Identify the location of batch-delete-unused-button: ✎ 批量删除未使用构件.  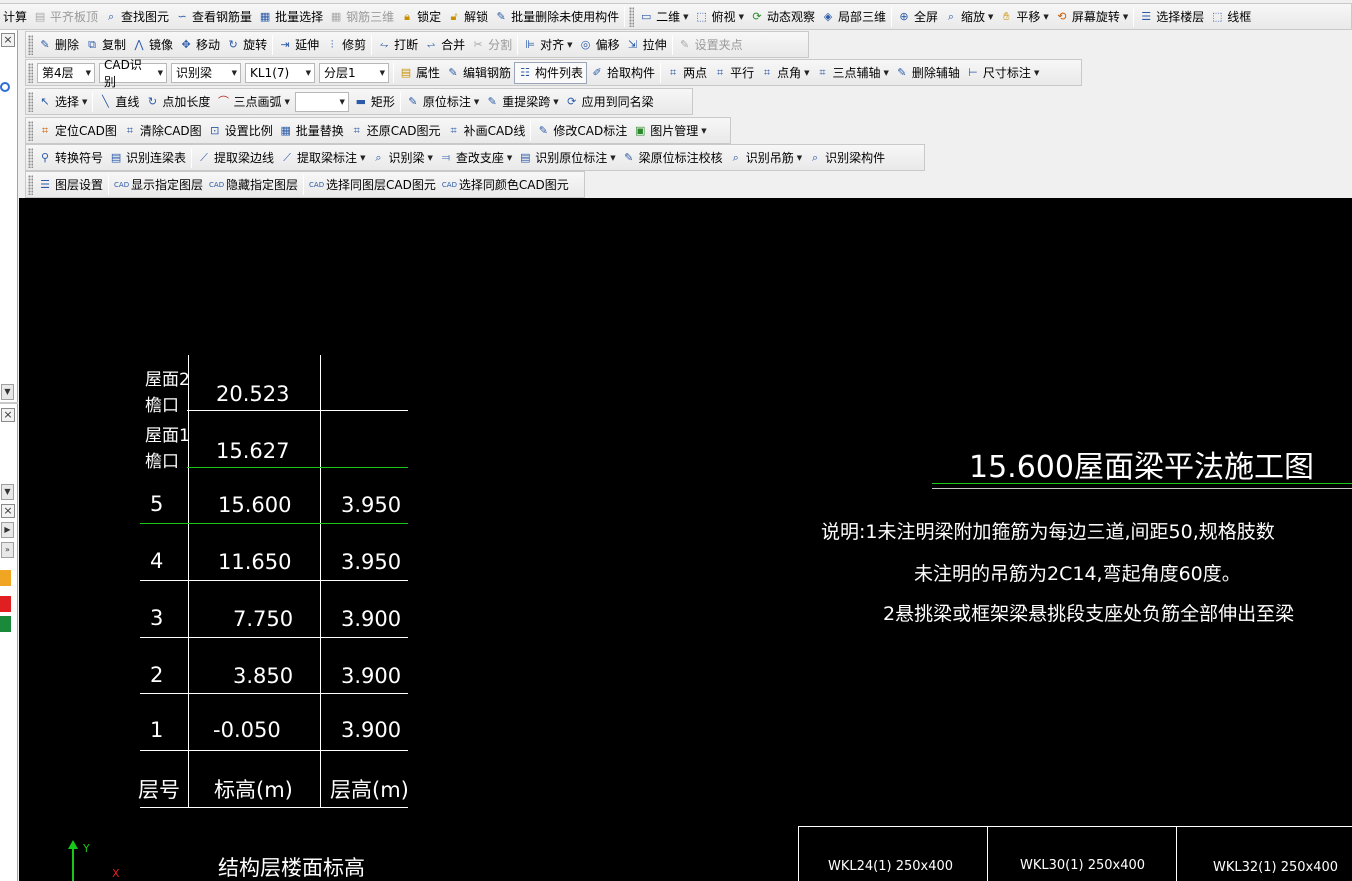
(556, 17).